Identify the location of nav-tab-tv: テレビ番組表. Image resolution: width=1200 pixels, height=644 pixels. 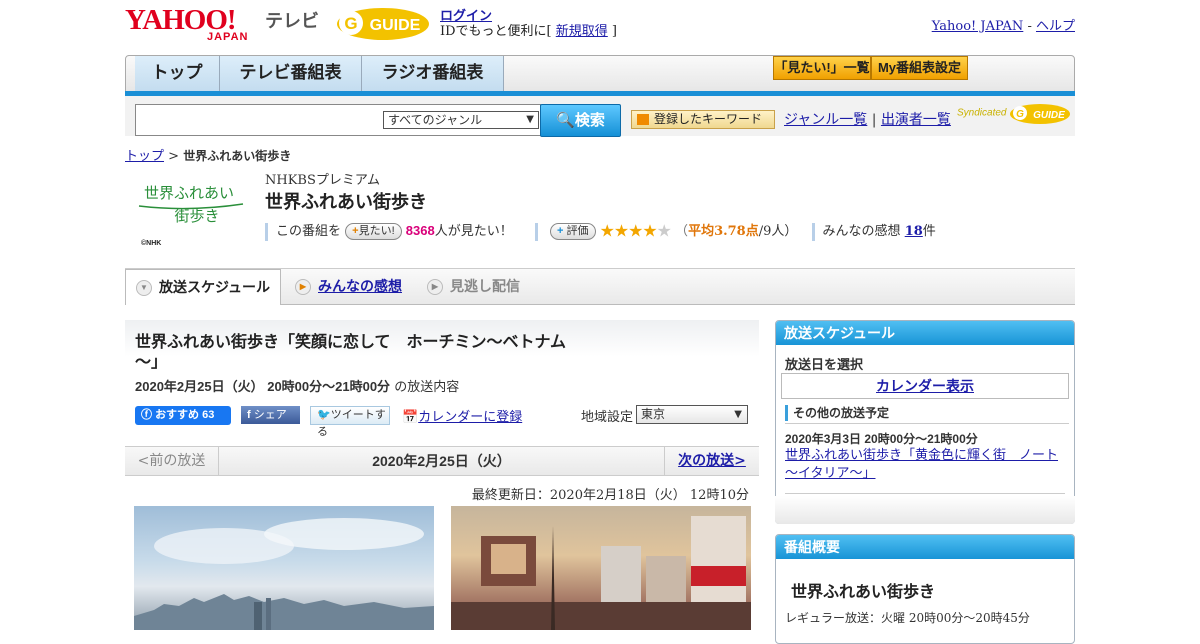
(291, 74).